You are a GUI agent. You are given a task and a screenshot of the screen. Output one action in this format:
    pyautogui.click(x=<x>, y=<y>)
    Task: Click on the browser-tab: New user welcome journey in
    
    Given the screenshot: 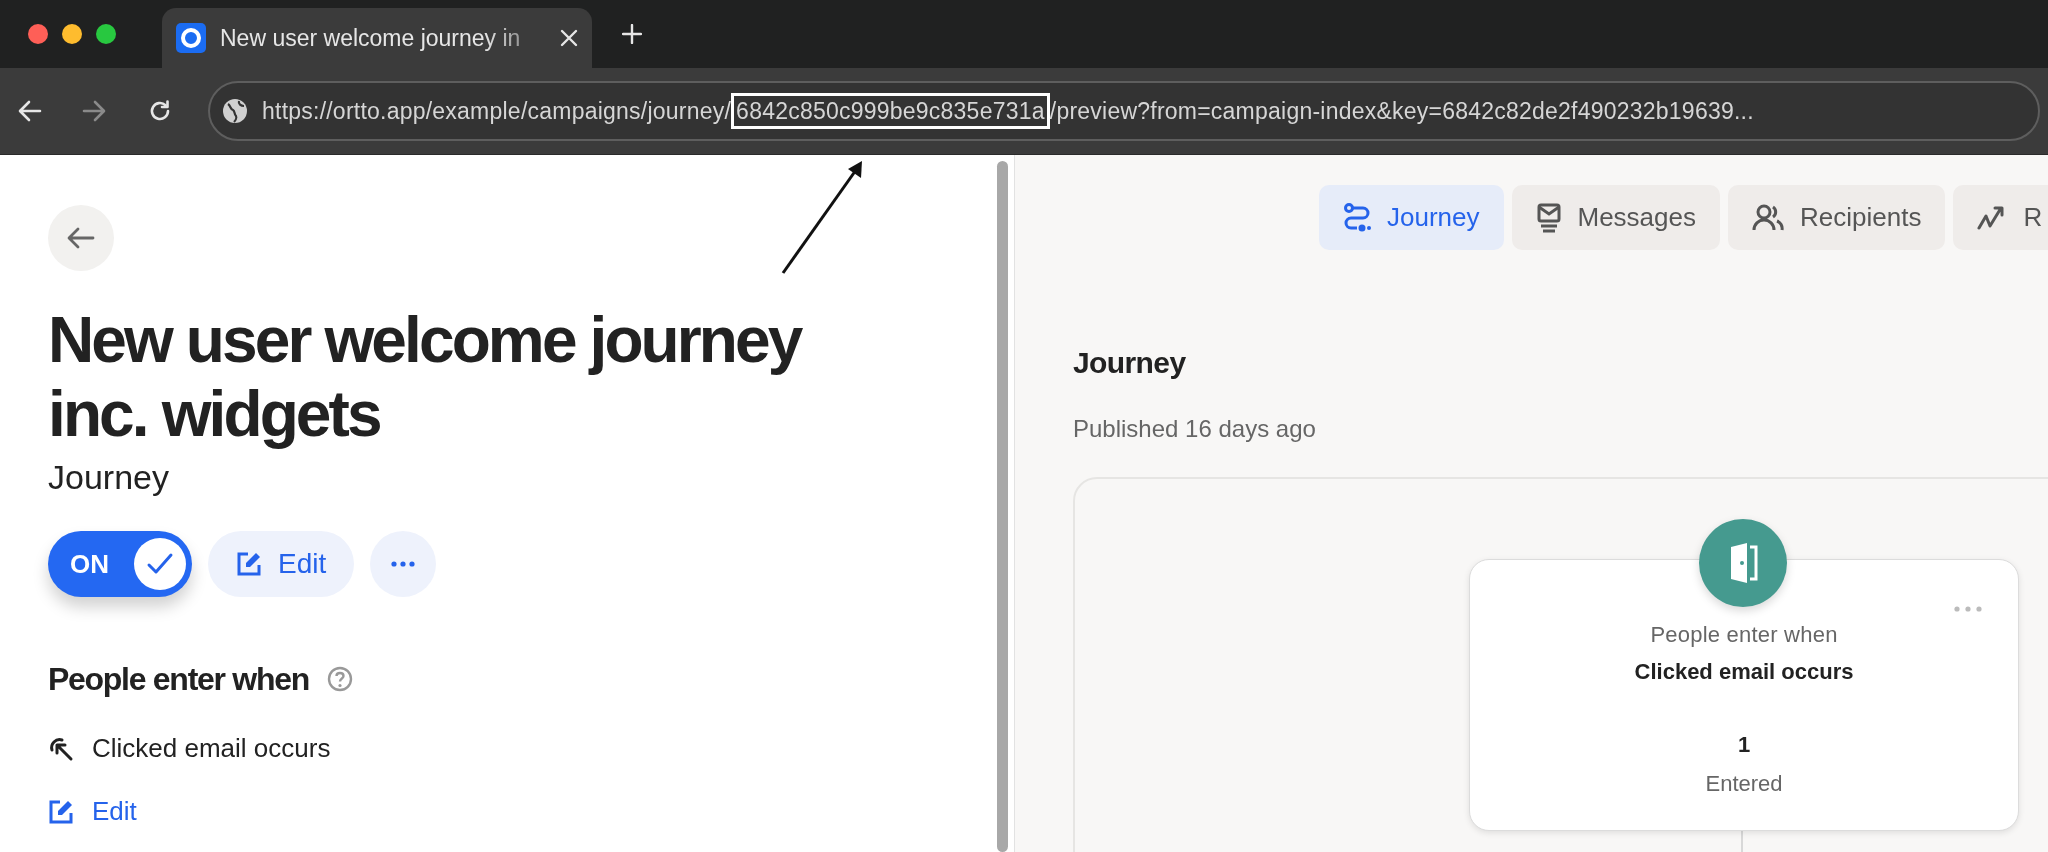 What is the action you would take?
    pyautogui.click(x=377, y=38)
    